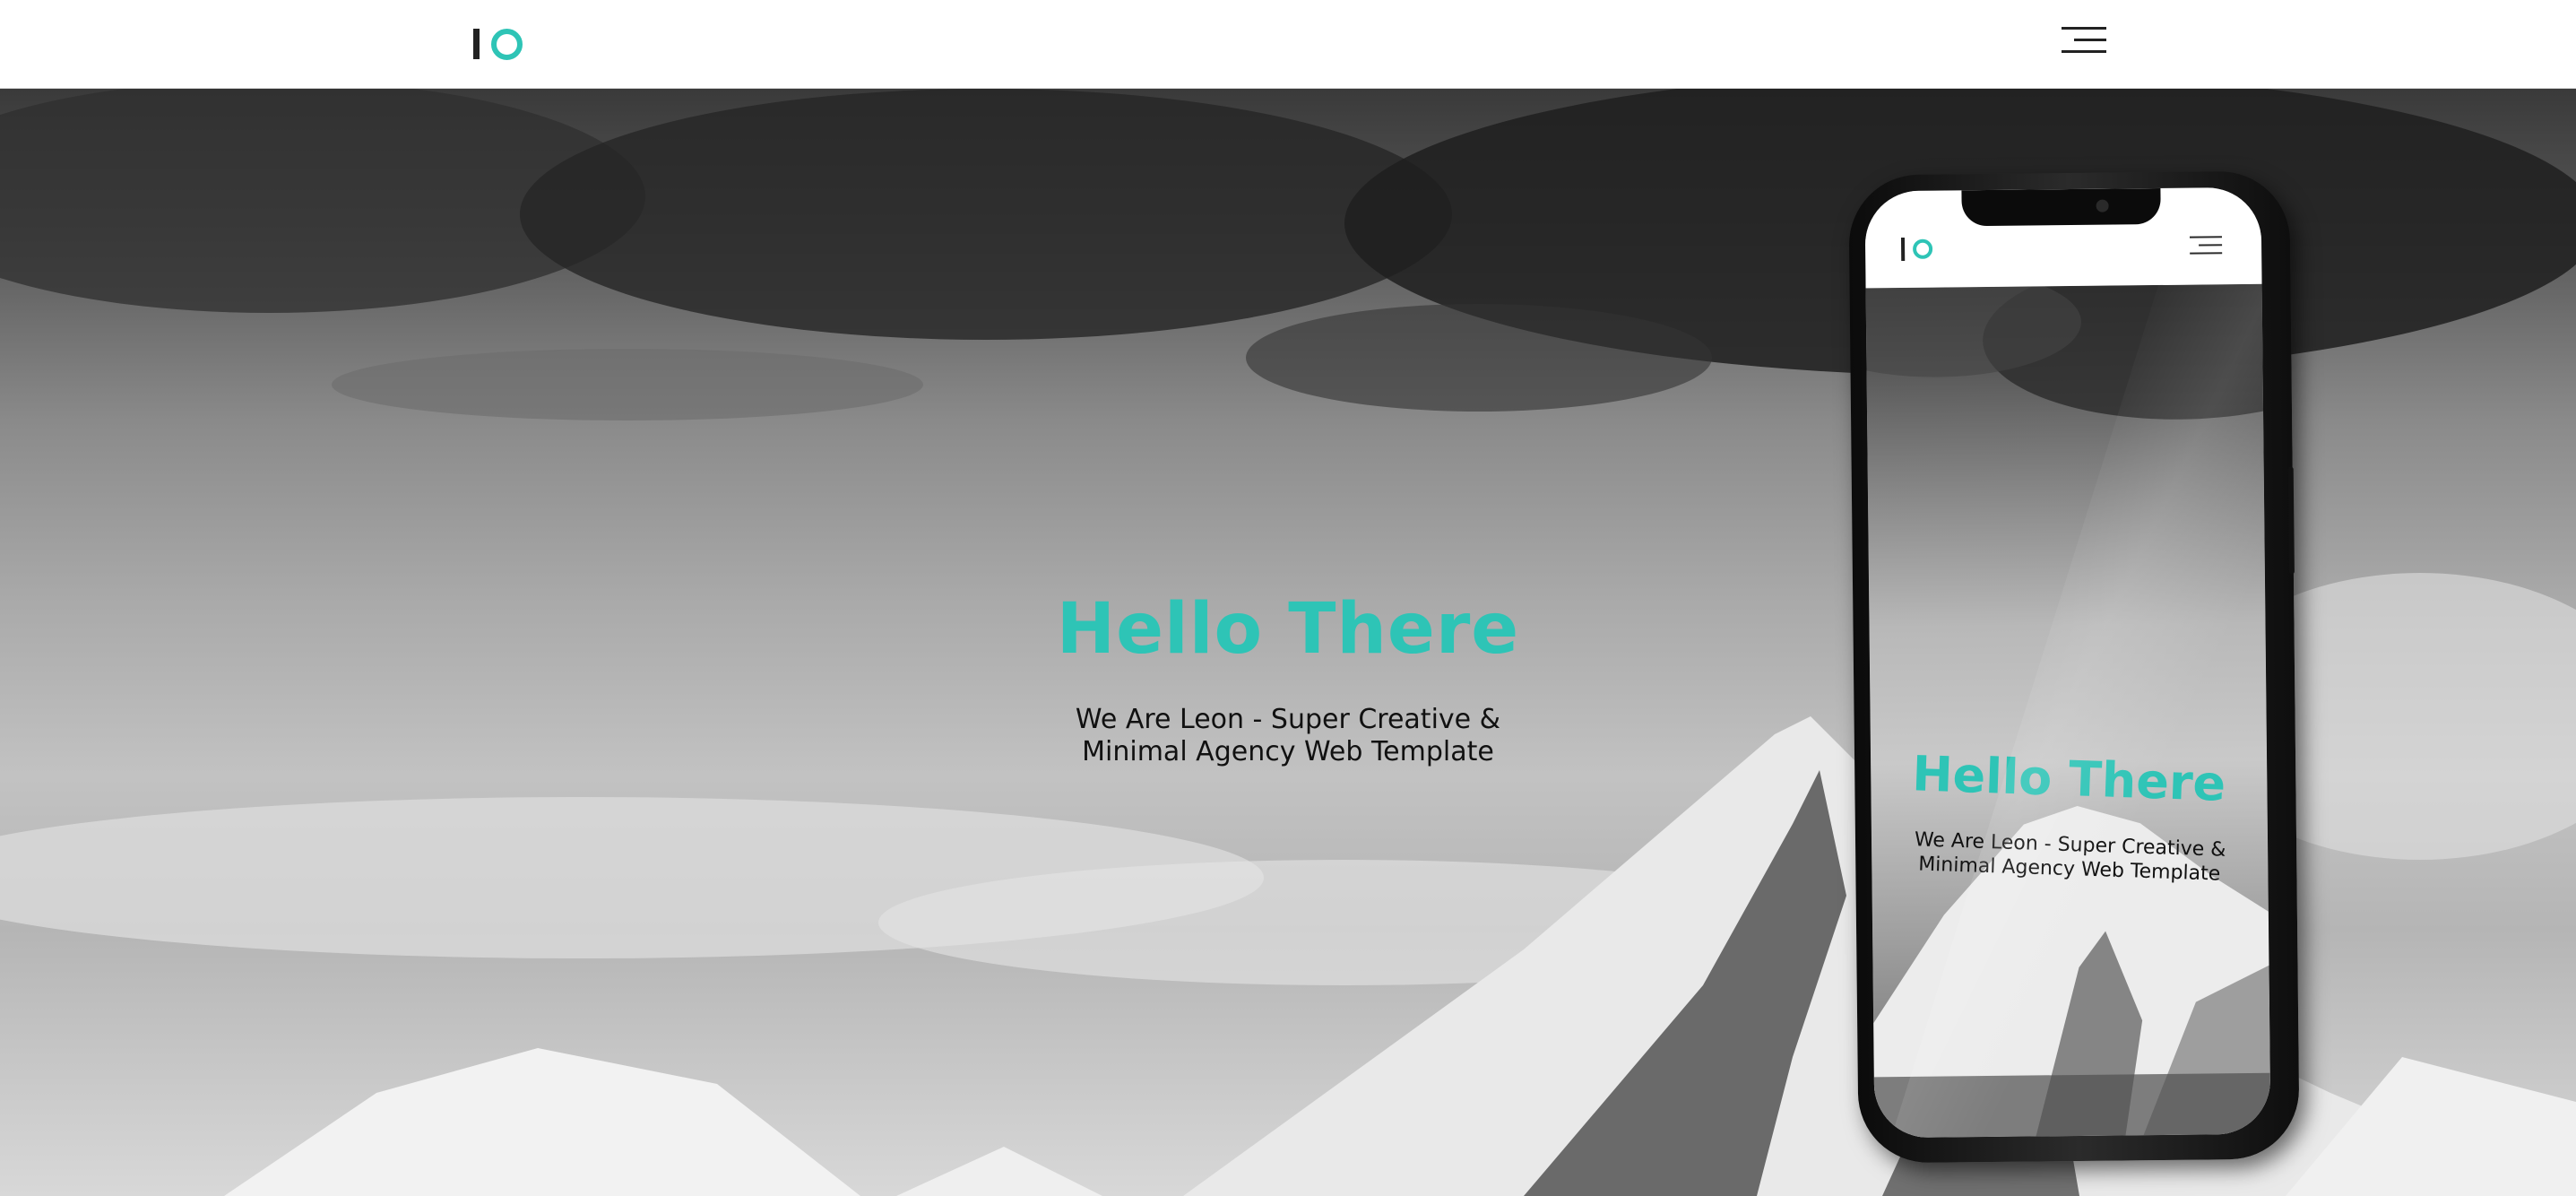  Describe the element at coordinates (1288, 44) in the screenshot. I see `site-header` at that location.